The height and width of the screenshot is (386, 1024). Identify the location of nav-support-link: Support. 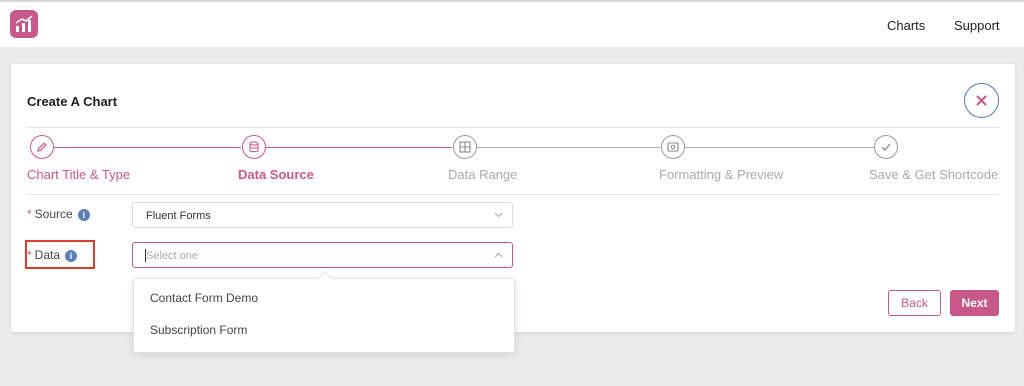
(977, 25).